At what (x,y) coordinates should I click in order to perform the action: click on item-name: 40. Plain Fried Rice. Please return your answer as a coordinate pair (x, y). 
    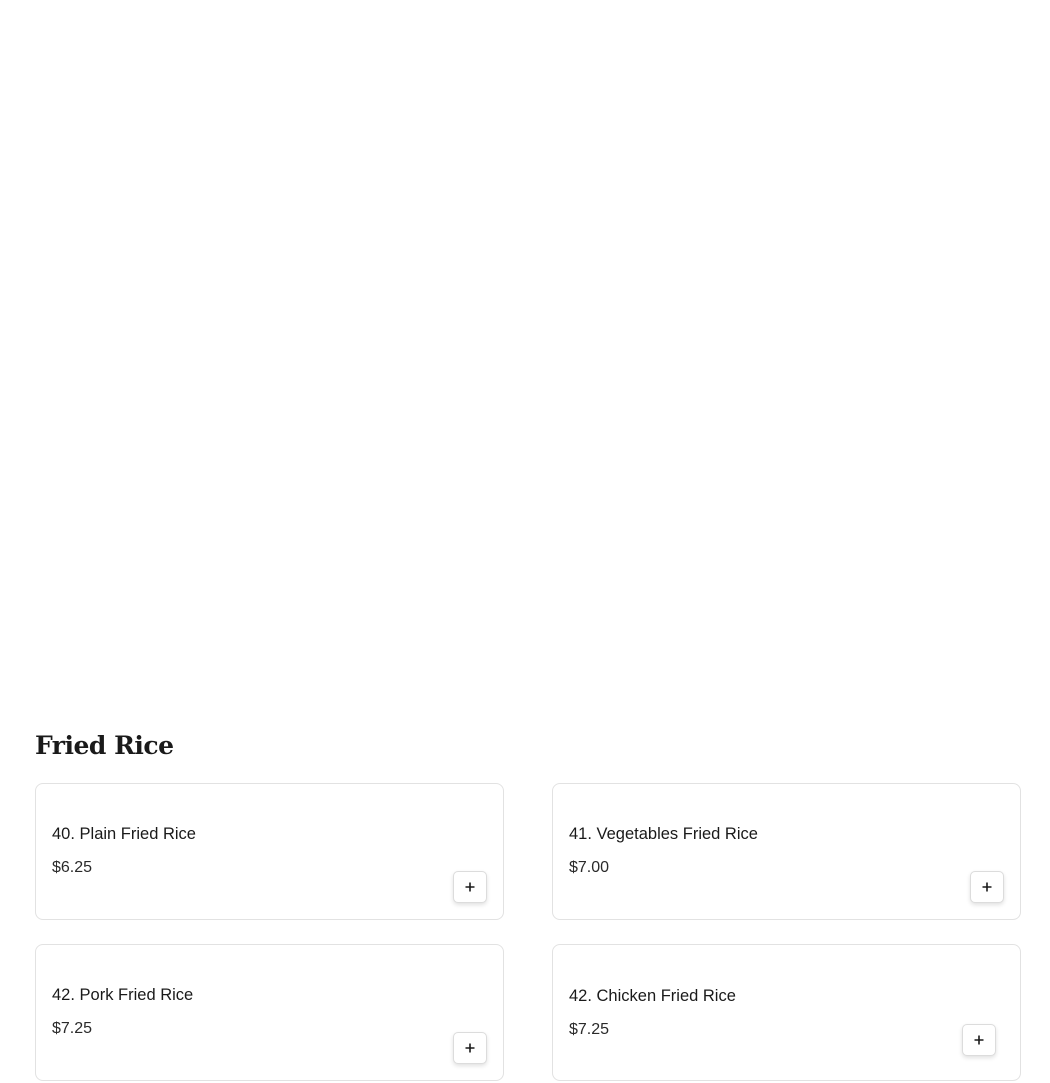
    Looking at the image, I should click on (124, 834).